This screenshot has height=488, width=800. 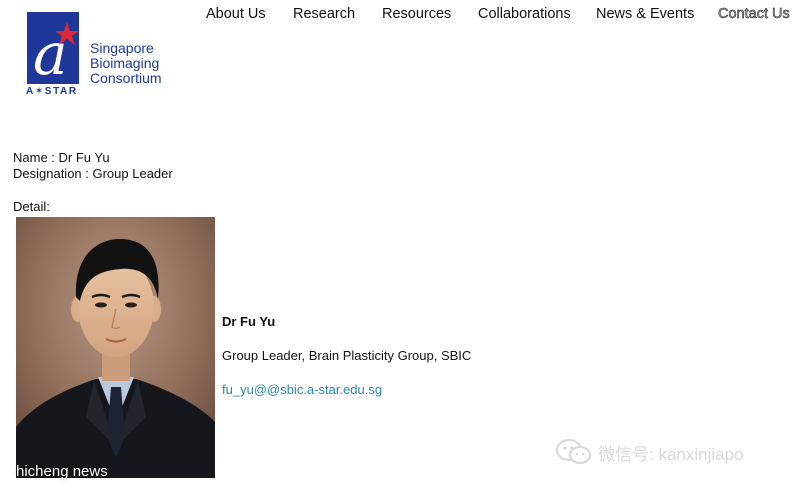 I want to click on portrait-photo-icon, so click(x=115, y=347).